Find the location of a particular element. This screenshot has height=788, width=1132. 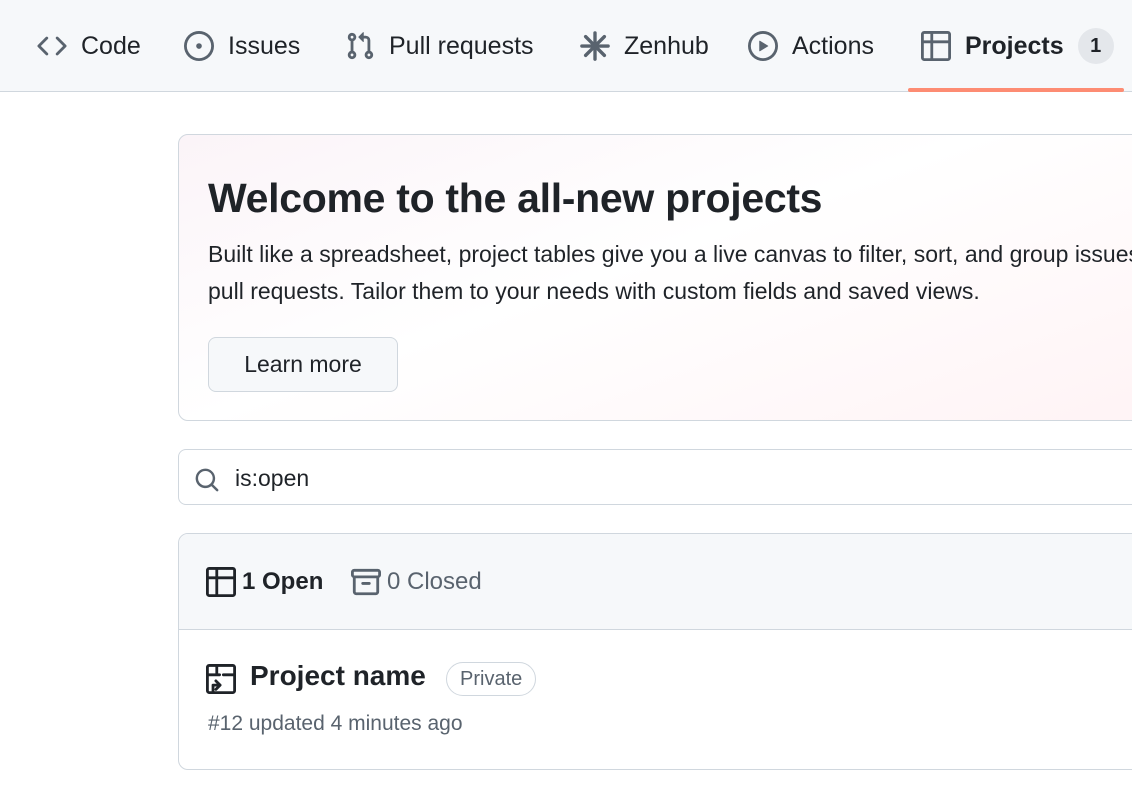

tab-actions-label: Actions is located at coordinates (833, 45).